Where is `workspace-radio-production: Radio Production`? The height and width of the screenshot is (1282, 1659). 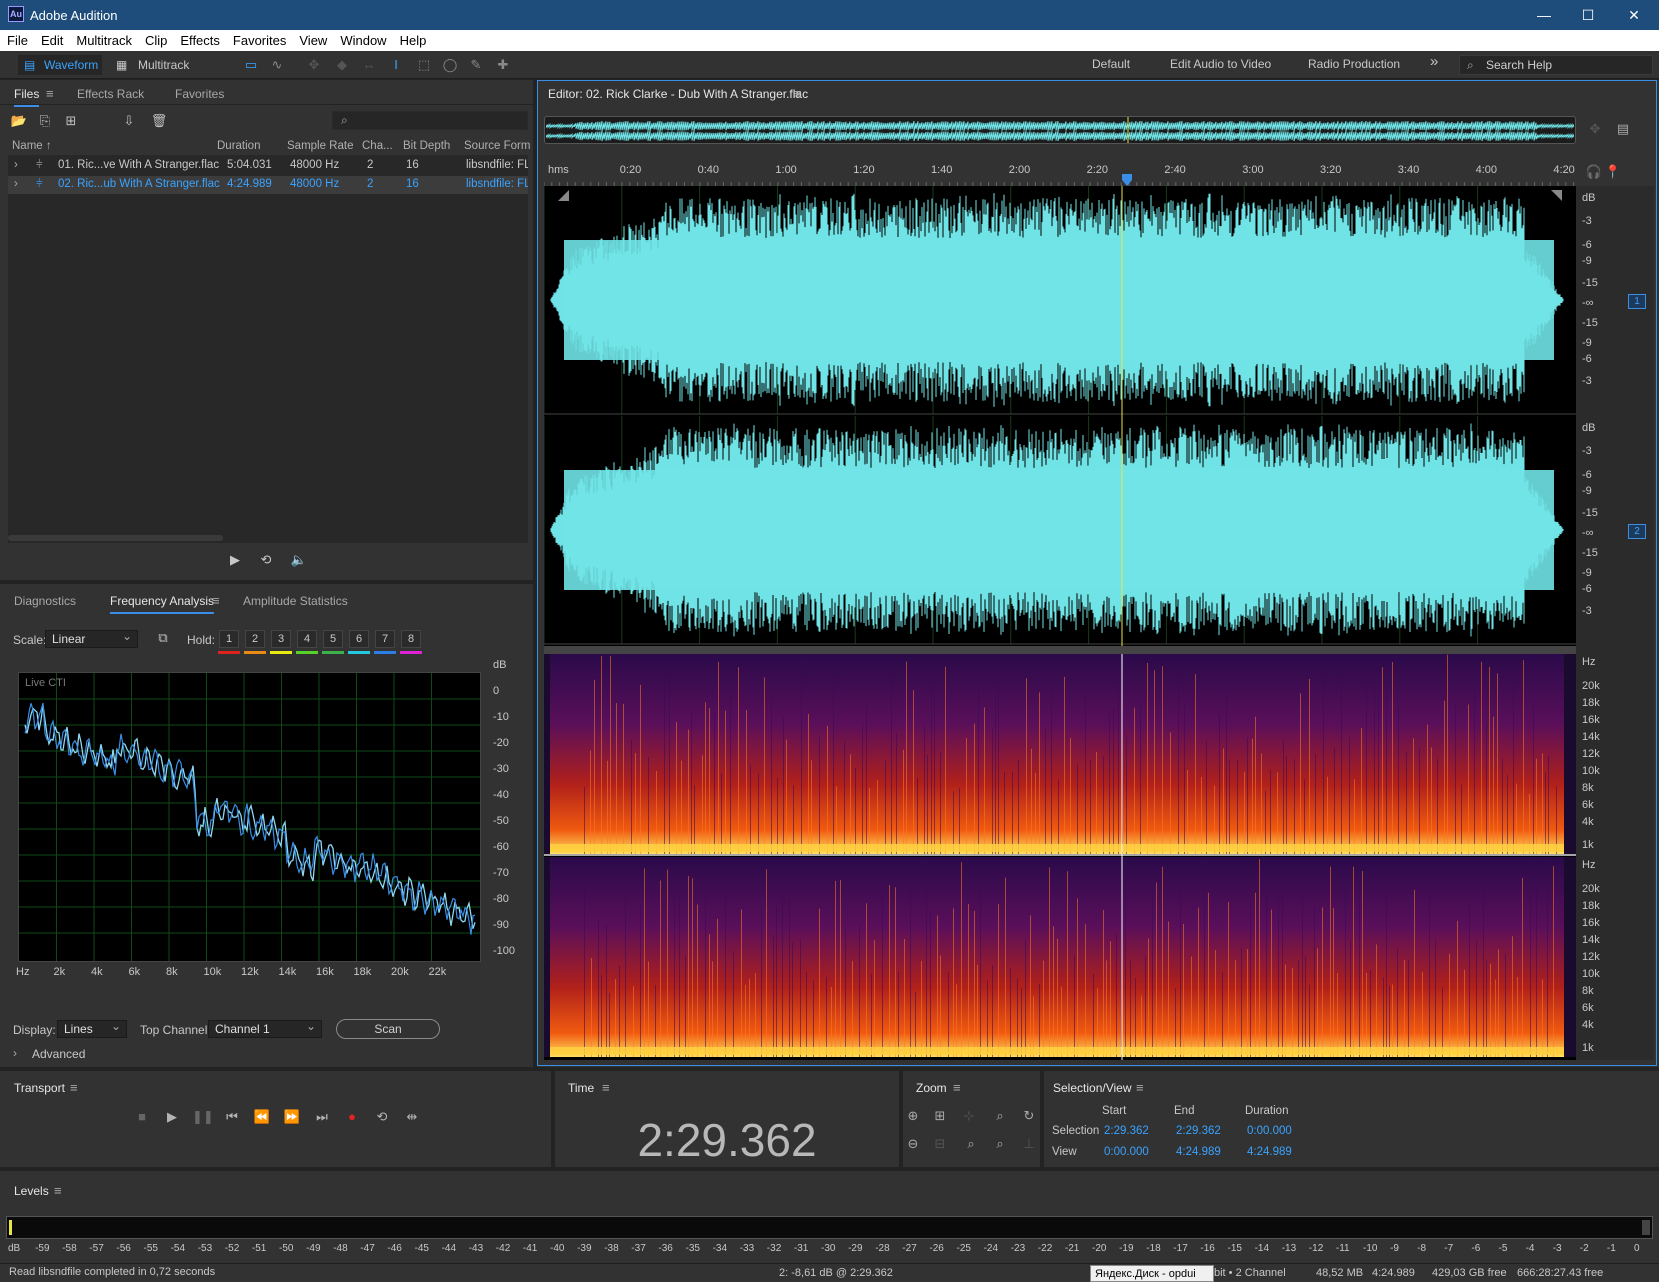
workspace-radio-production: Radio Production is located at coordinates (1354, 64).